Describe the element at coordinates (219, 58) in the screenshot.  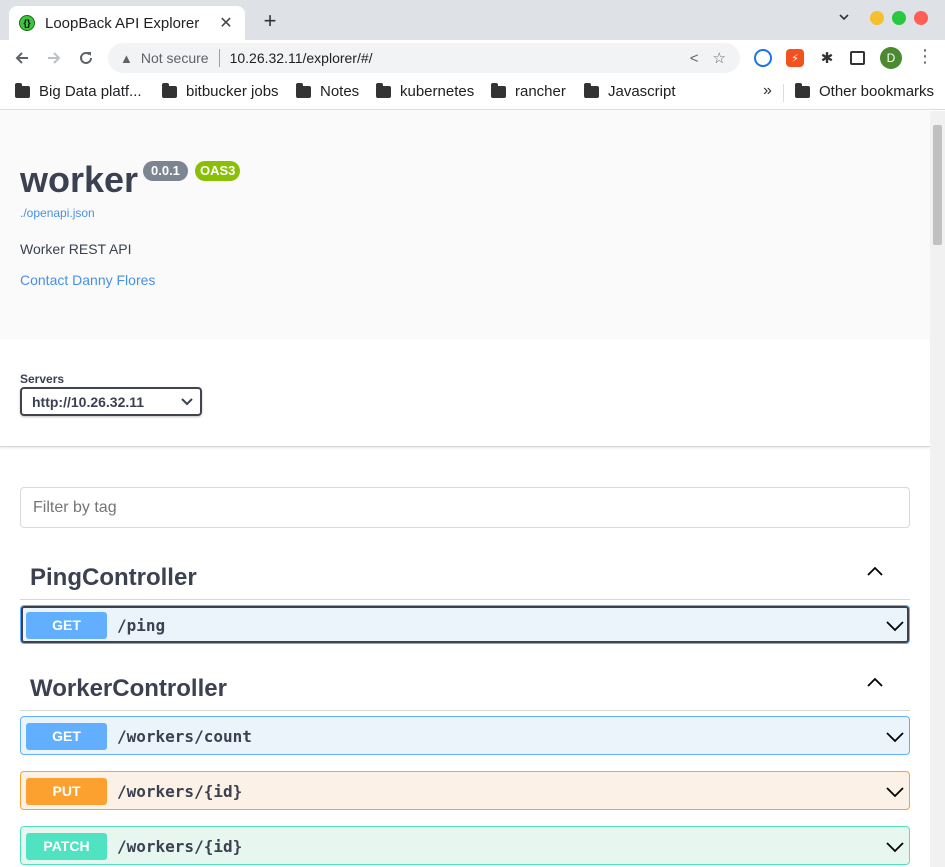
I see `omnibox-divider` at that location.